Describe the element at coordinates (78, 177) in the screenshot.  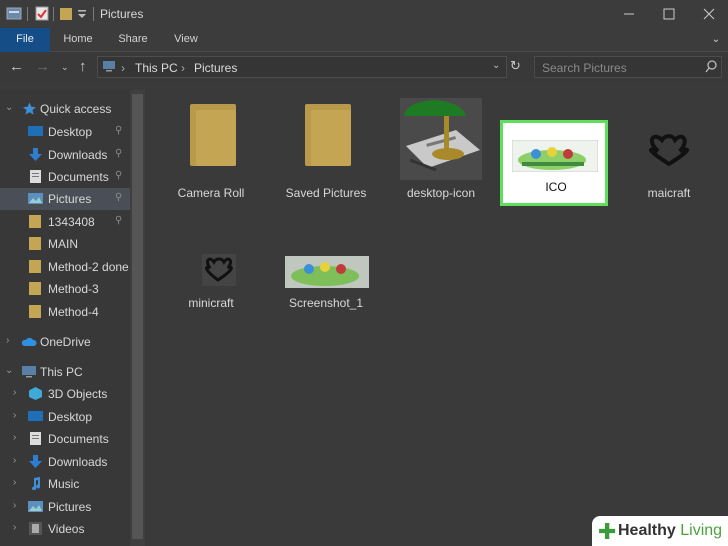
I see `nav-label: Documents` at that location.